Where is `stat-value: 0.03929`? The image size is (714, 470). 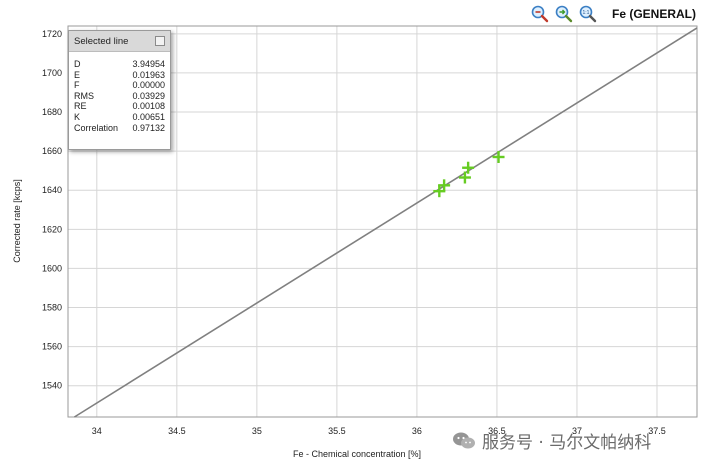 stat-value: 0.03929 is located at coordinates (148, 95).